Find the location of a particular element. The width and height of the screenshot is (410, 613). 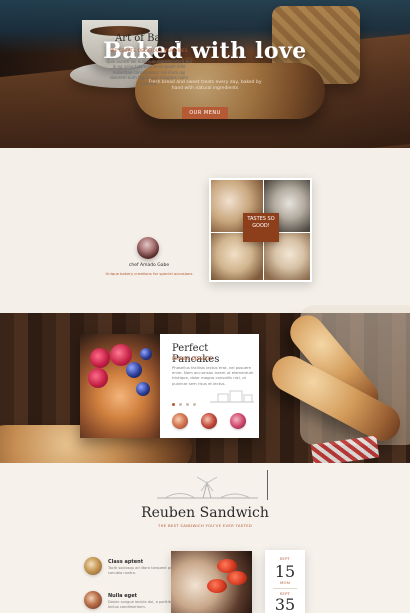

tastes-so-good-badge: TASTES SO GOOD! is located at coordinates (261, 227).